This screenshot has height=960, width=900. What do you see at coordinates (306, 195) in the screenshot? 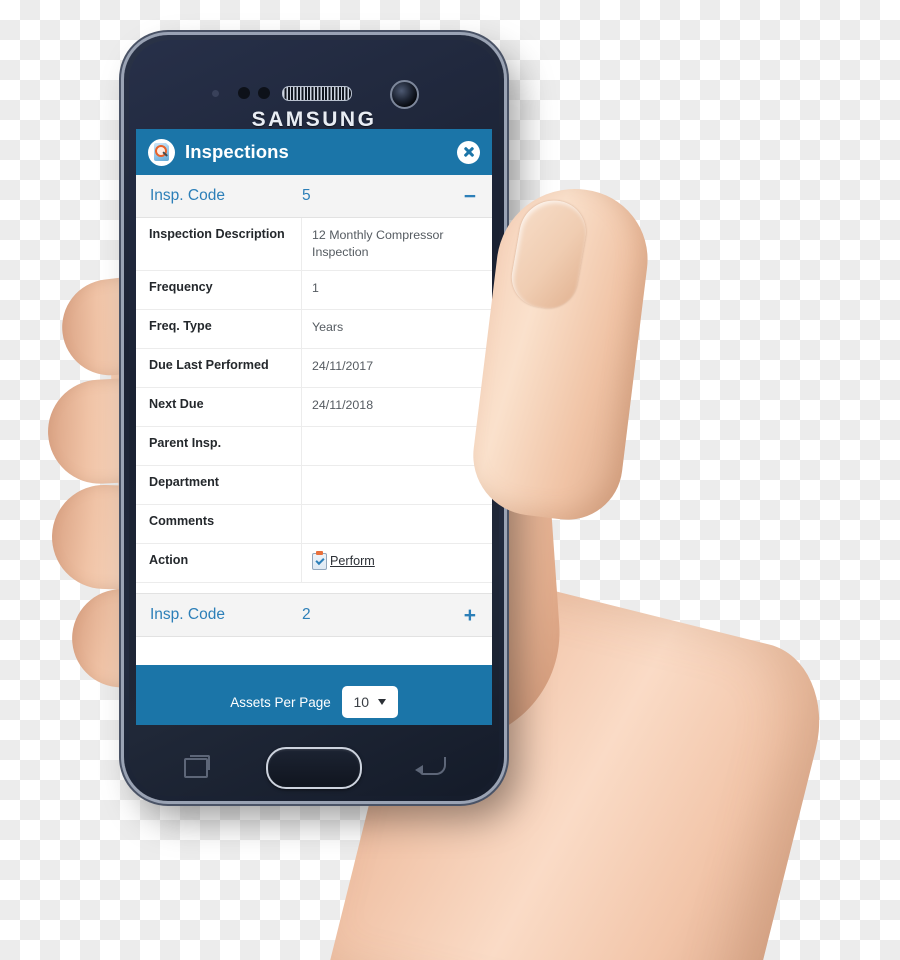
I see `accordion-value: 5` at bounding box center [306, 195].